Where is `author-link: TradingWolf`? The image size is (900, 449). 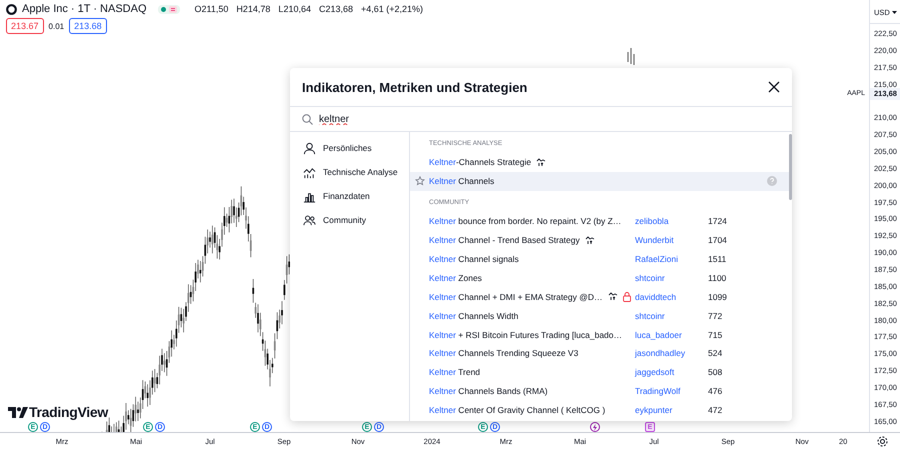
author-link: TradingWolf is located at coordinates (671, 391).